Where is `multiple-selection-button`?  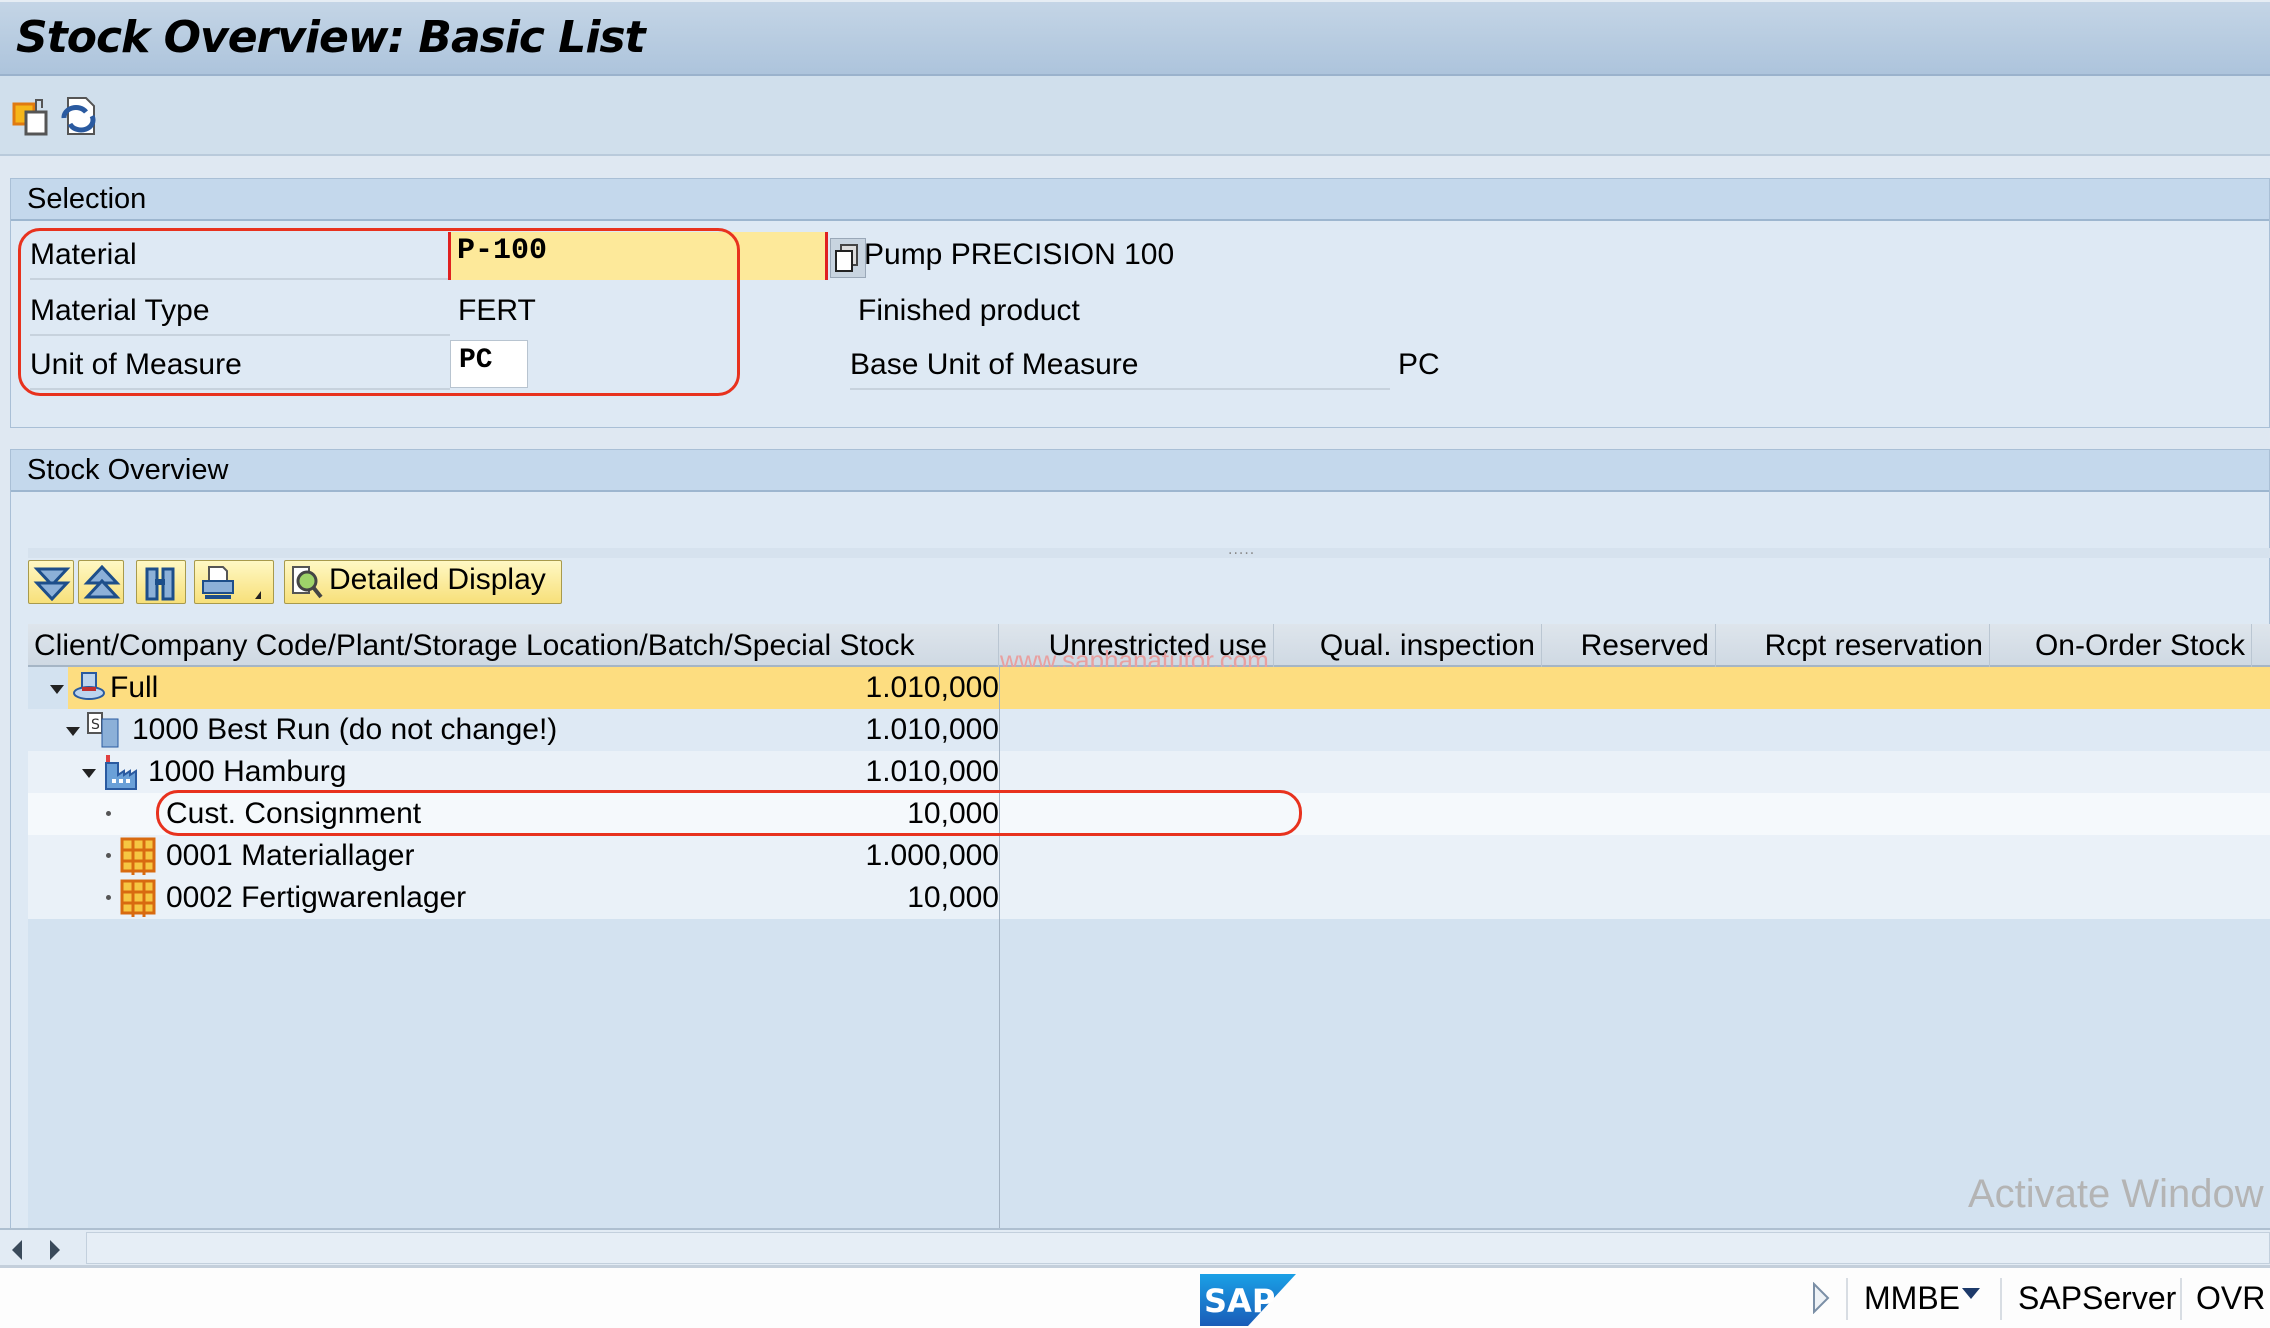
multiple-selection-button is located at coordinates (848, 258).